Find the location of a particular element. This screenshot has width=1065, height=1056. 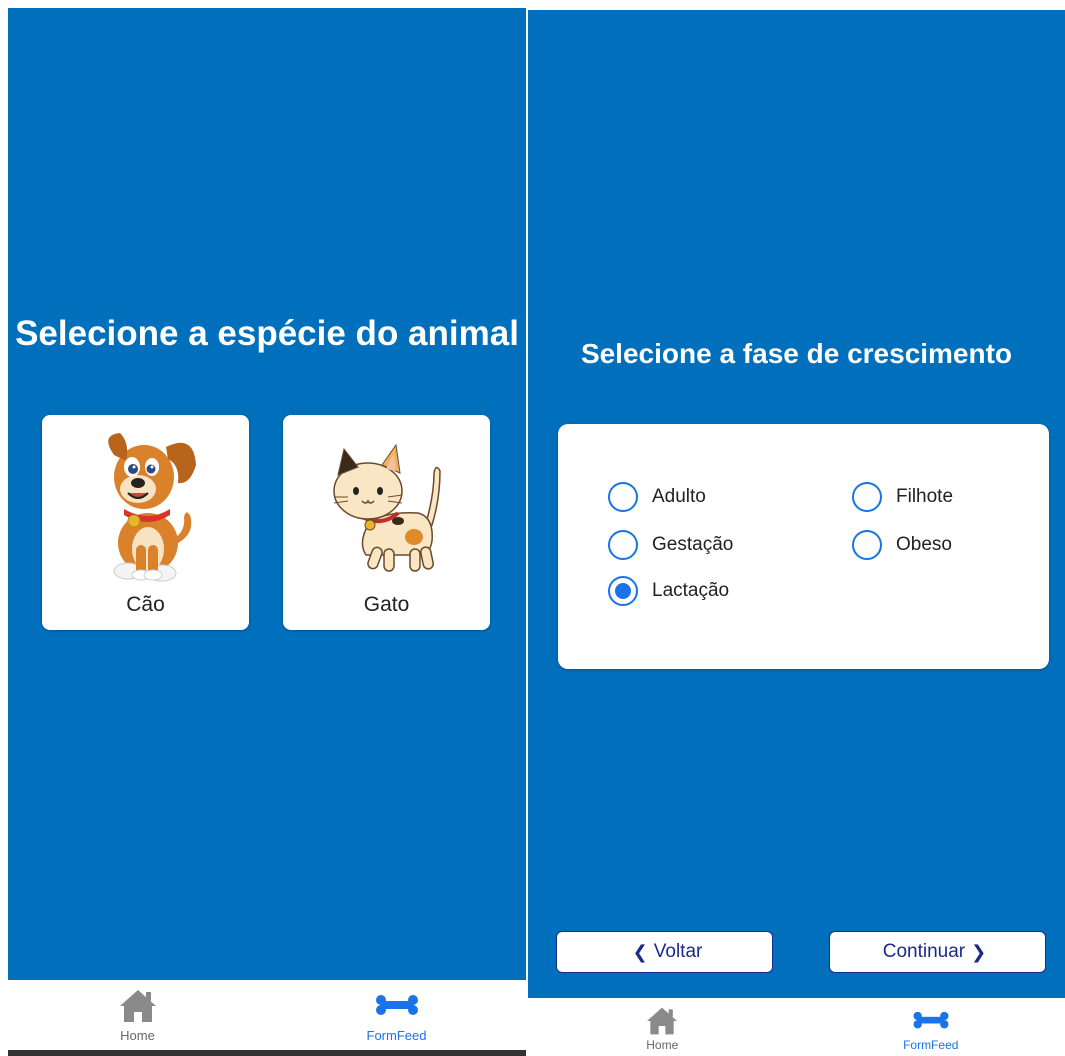

radio-label: Lactação is located at coordinates (691, 590).